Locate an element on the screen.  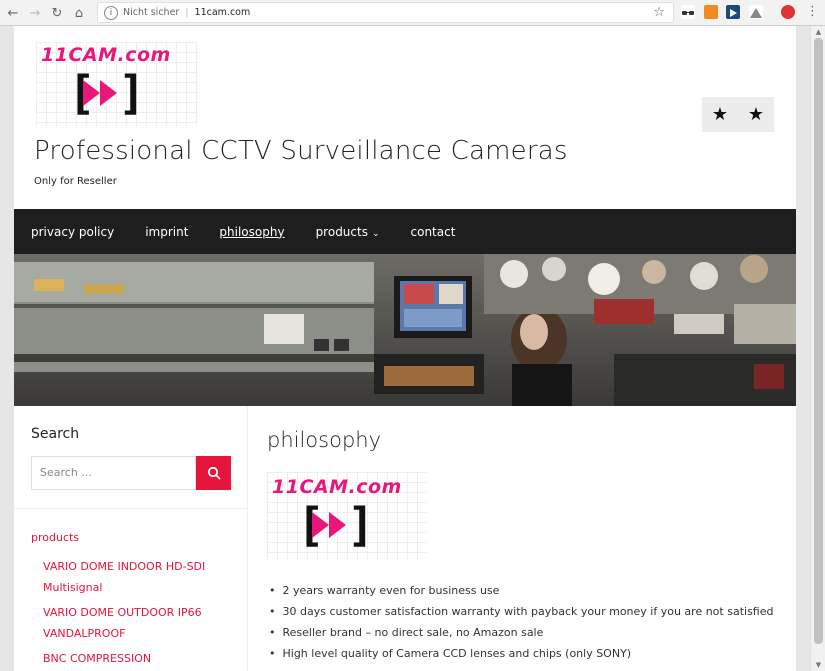
search-icon is located at coordinates (214, 473).